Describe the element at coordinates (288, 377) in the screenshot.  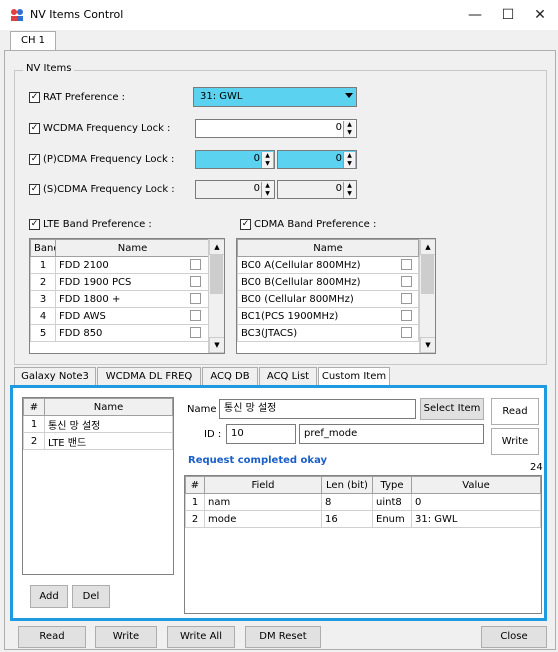
I see `tab-acq-list: ACQ List` at that location.